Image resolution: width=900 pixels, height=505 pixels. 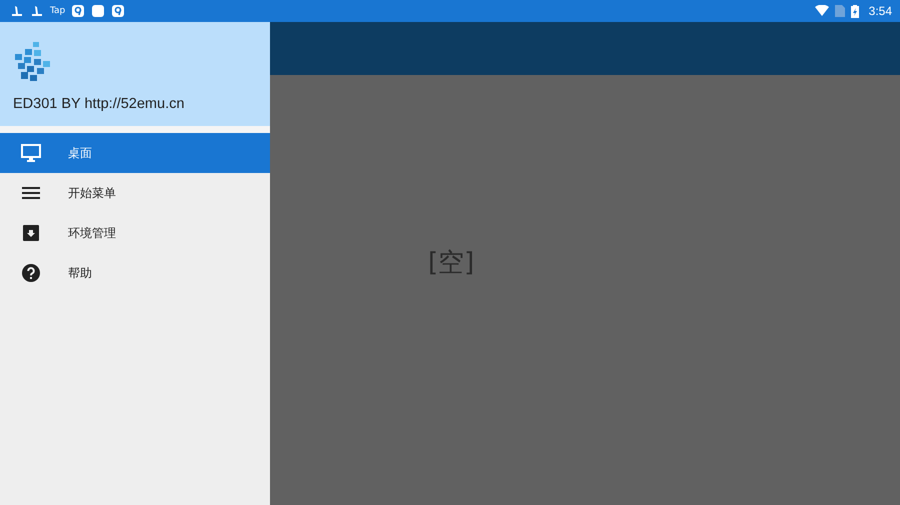 I want to click on drawer-title: ED301 BY http://52emu.cn, so click(x=99, y=104).